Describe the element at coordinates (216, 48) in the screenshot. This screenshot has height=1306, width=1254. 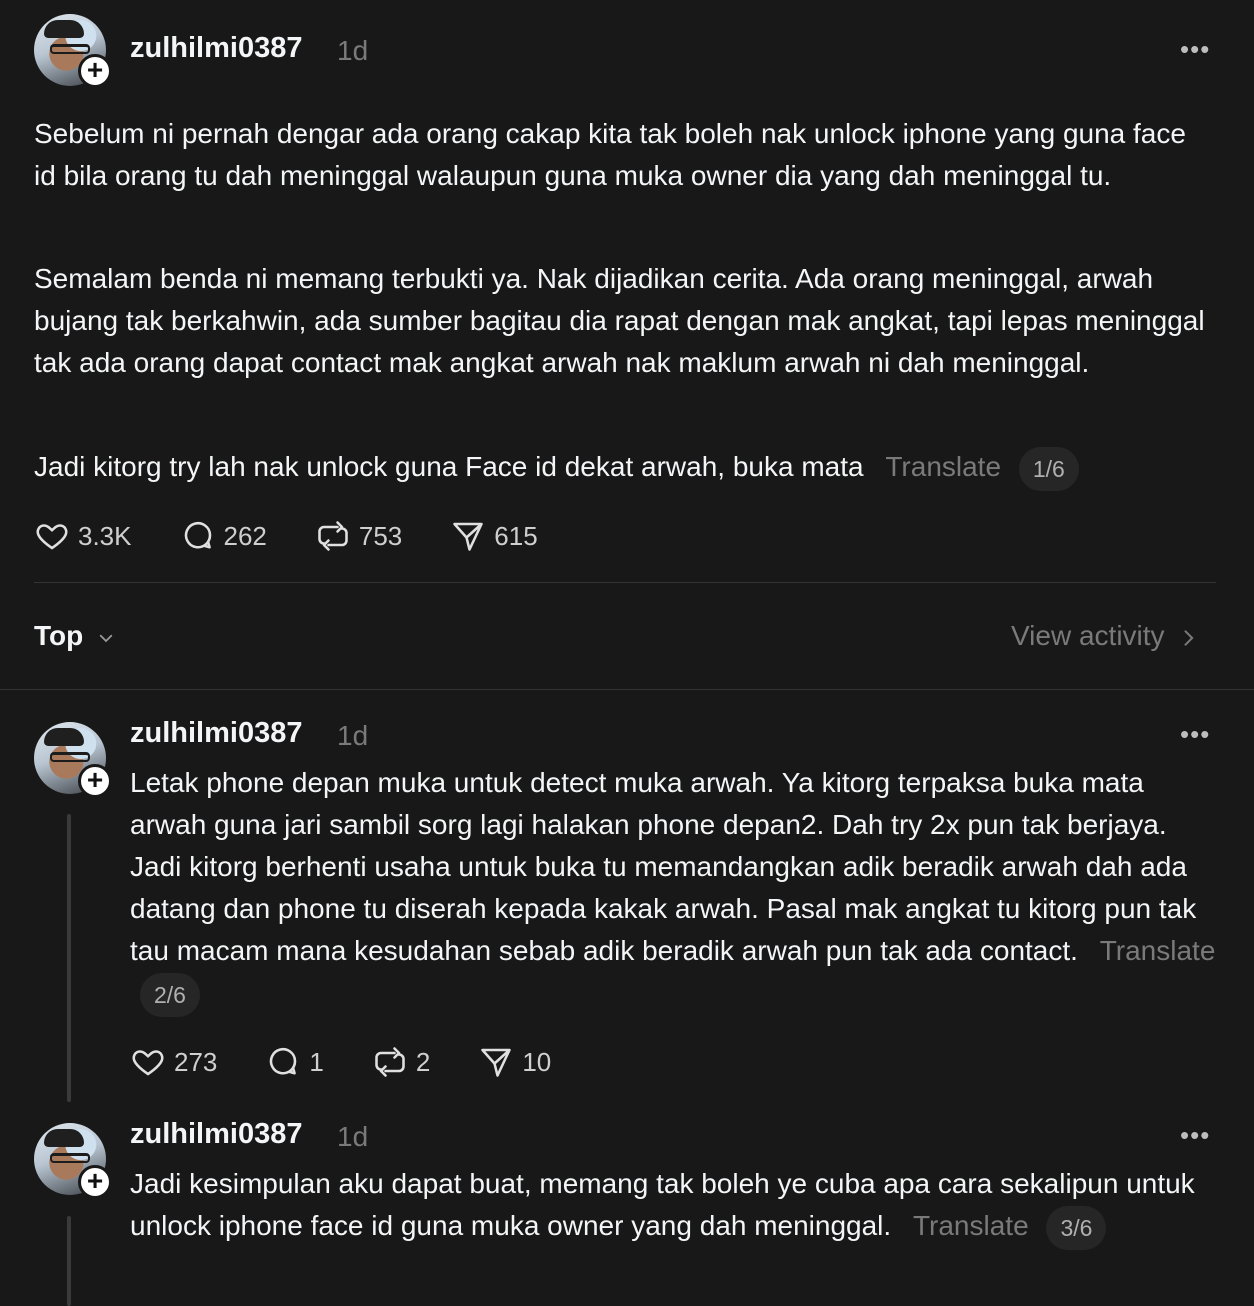
I see `post-username: zulhilmi0387` at that location.